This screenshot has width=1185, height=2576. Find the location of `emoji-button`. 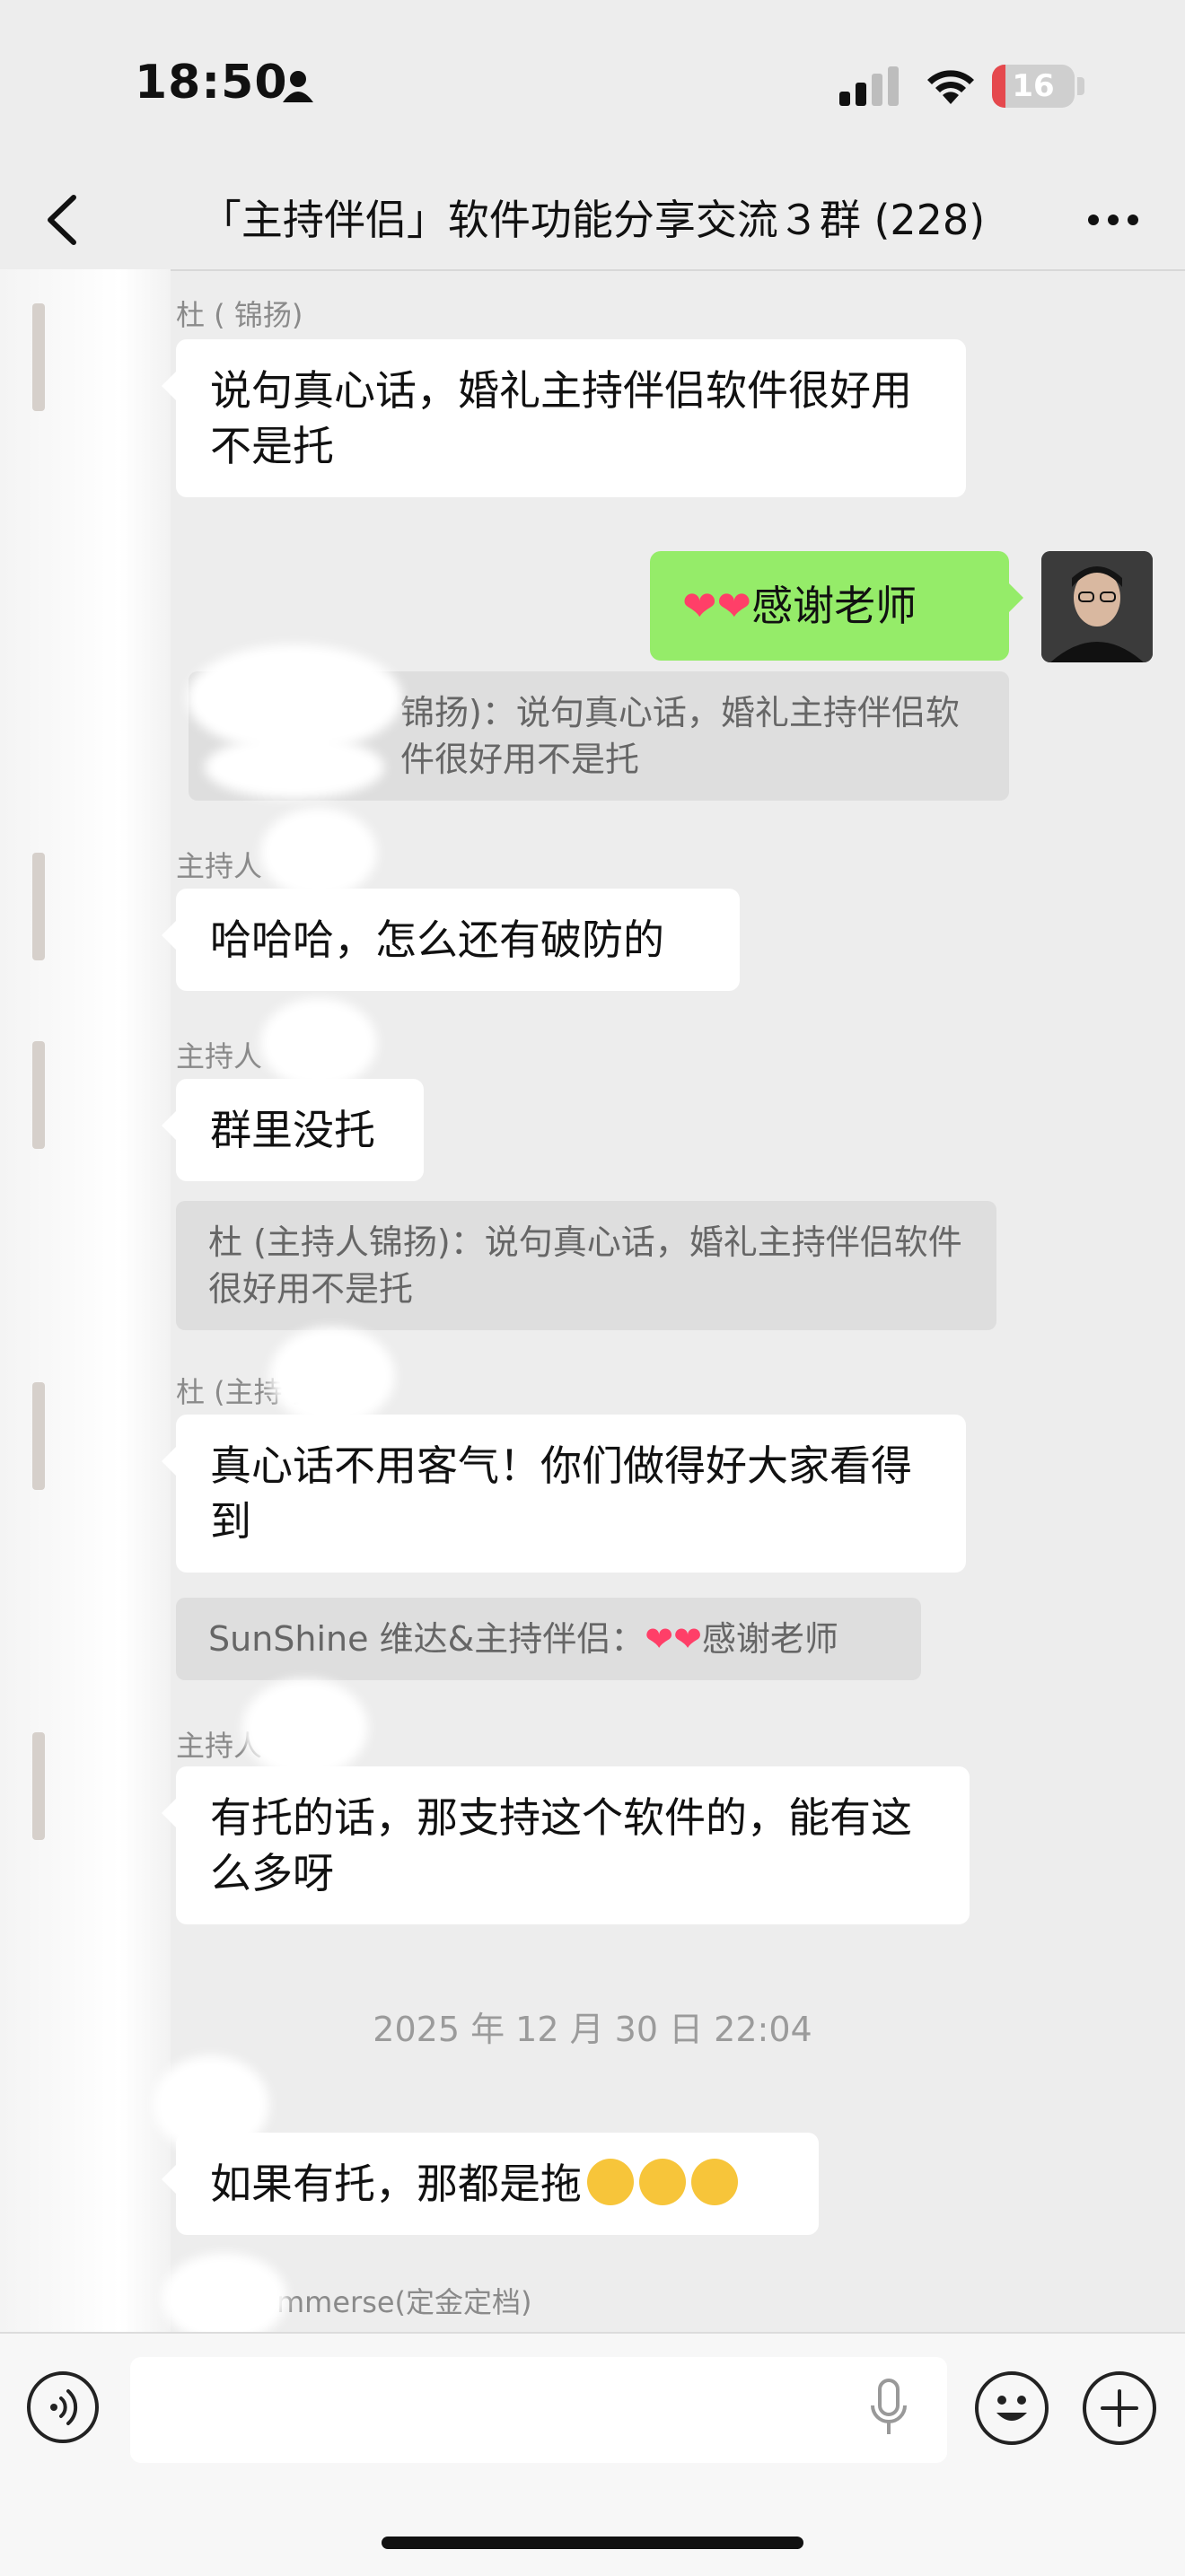

emoji-button is located at coordinates (1012, 2408).